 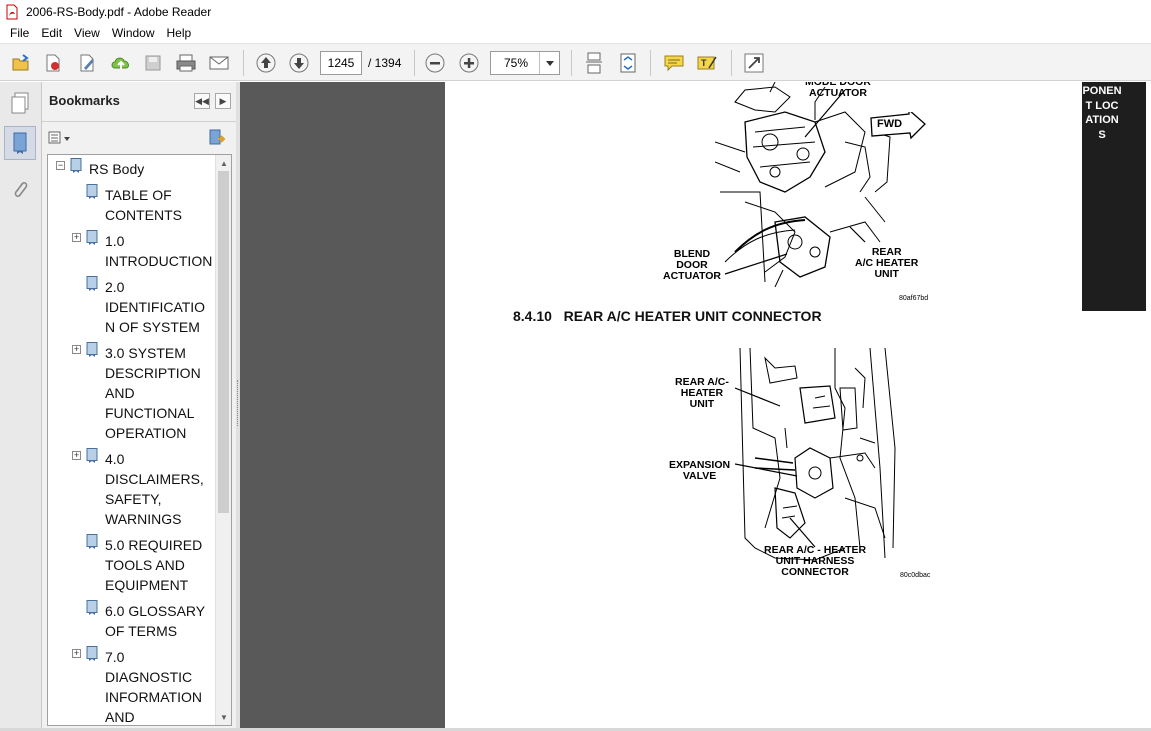 I want to click on bookmark-label: FUNCTIONAL, so click(x=150, y=413).